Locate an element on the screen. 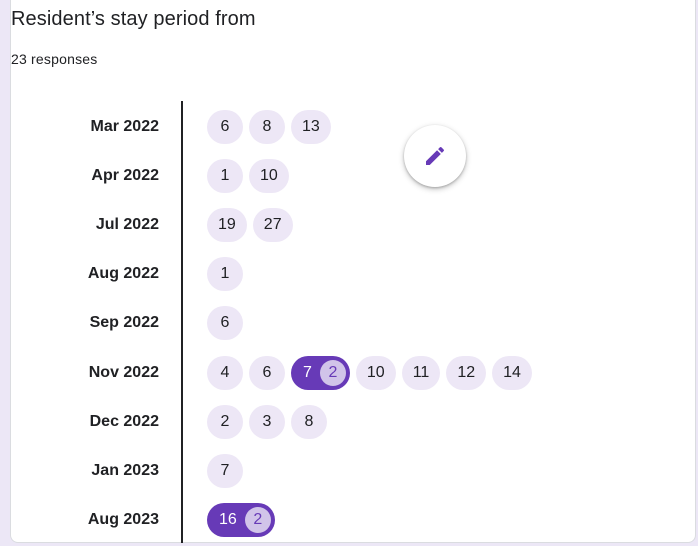 Image resolution: width=698 pixels, height=546 pixels. question-title: Resident’s stay period from is located at coordinates (133, 19).